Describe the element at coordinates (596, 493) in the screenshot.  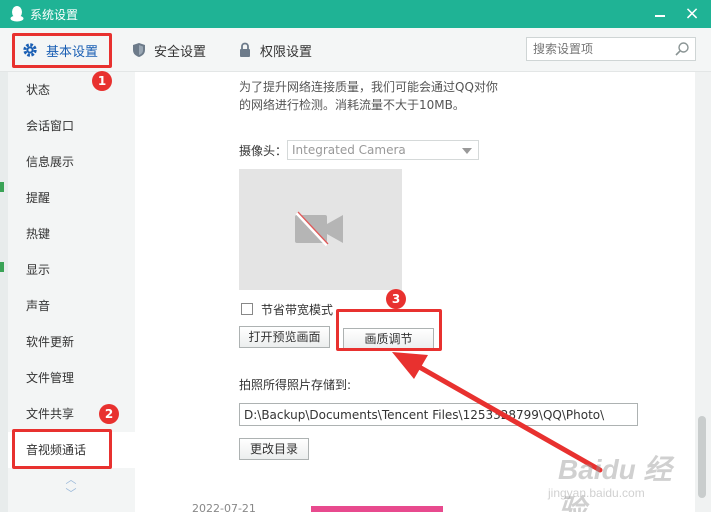
I see `watermark-url: jingyan.baidu.com` at that location.